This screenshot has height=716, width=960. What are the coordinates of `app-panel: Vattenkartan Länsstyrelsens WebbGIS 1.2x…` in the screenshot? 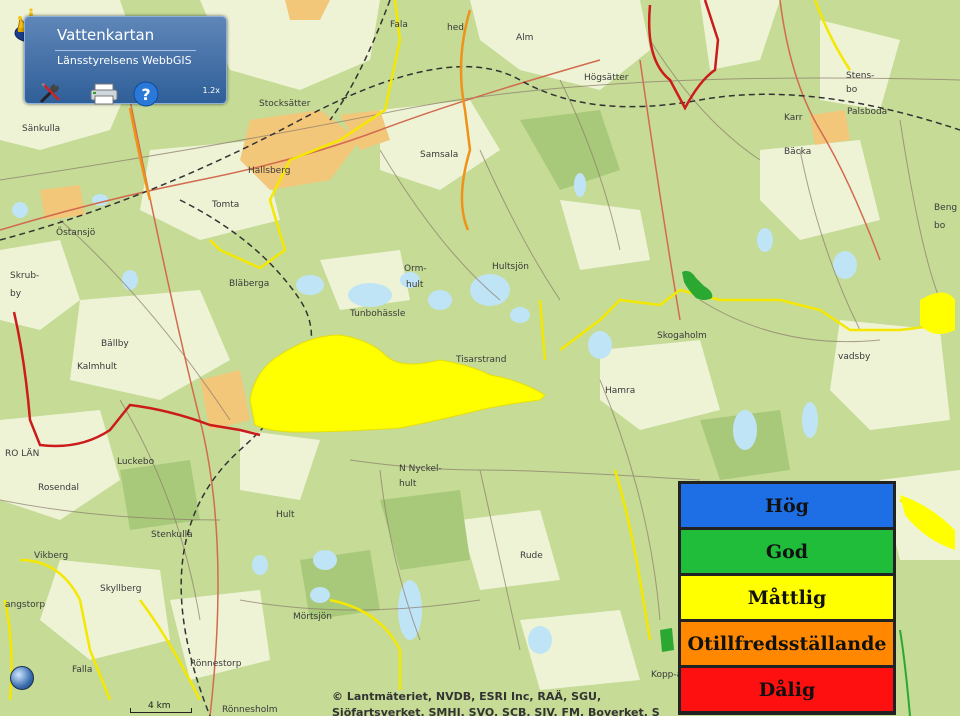 It's located at (125, 61).